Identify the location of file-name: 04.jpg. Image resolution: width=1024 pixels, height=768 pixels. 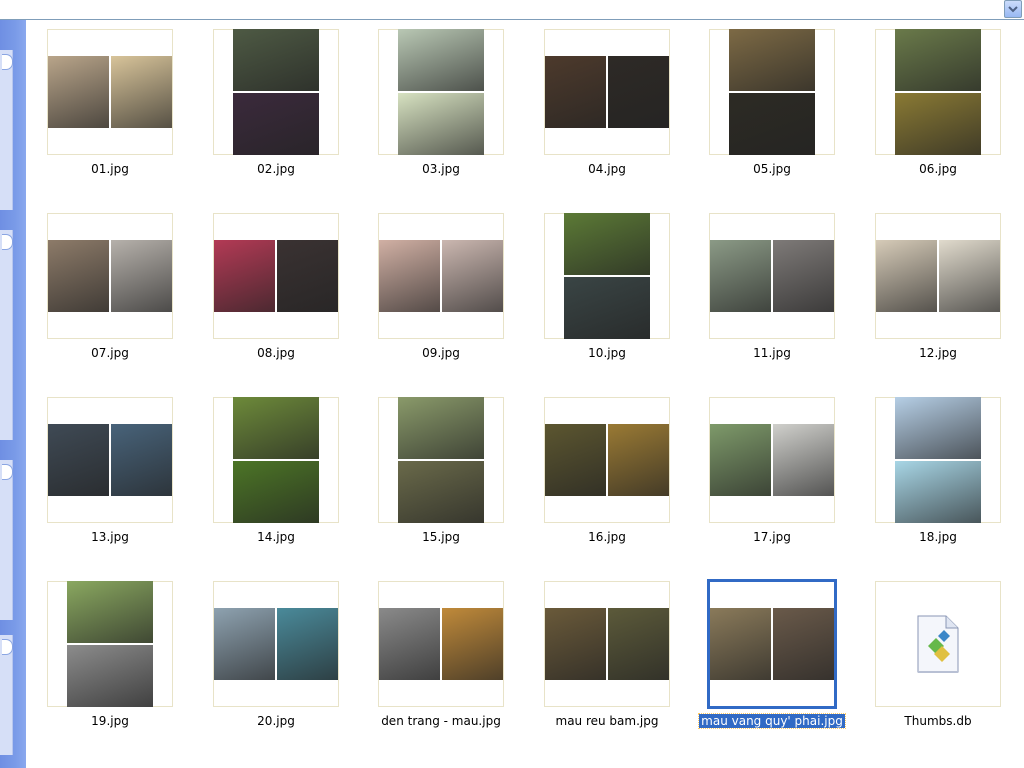
(607, 169).